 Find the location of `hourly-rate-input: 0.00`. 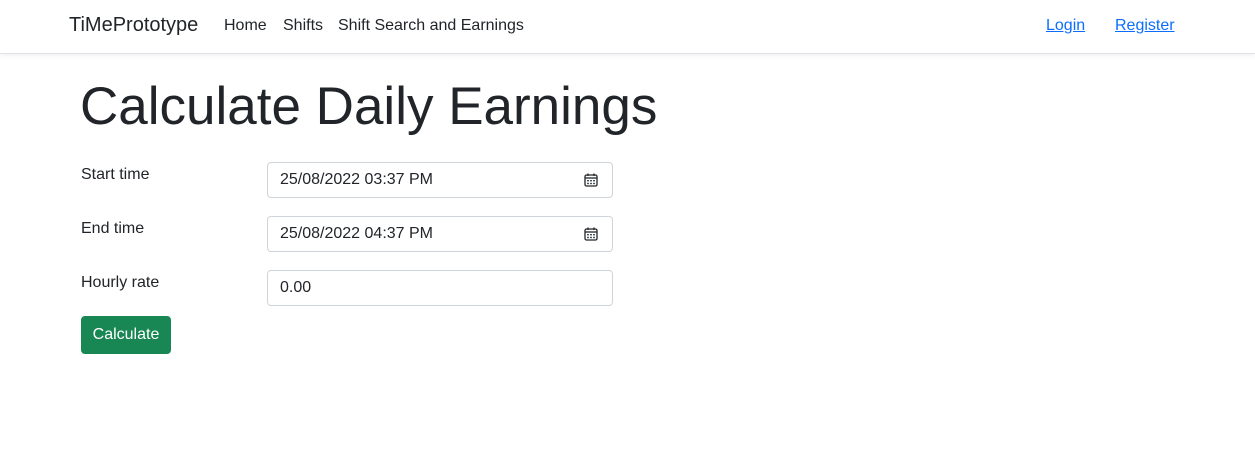

hourly-rate-input: 0.00 is located at coordinates (440, 288).